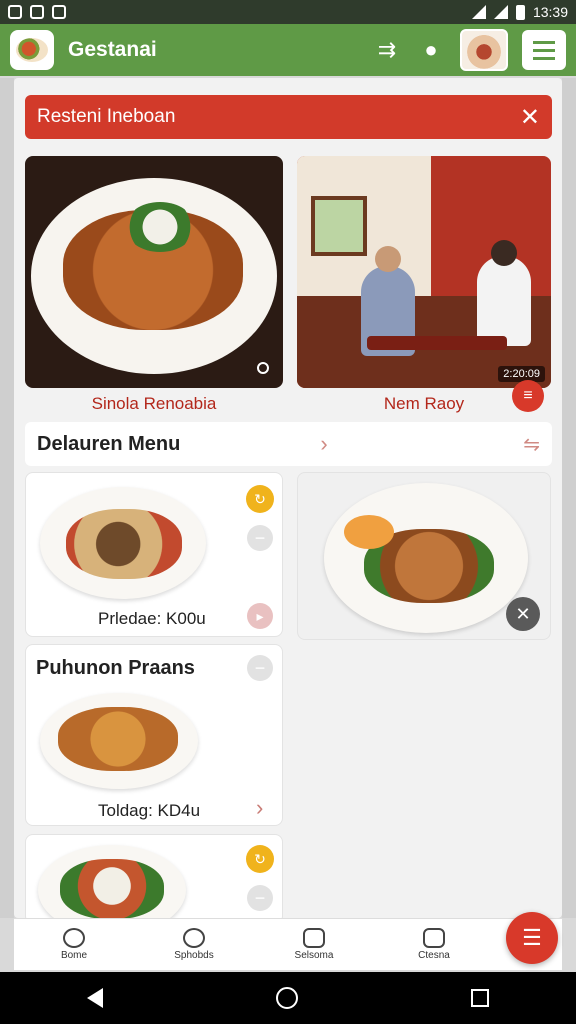 The height and width of the screenshot is (1024, 576). I want to click on share-icon: ⇉, so click(387, 50).